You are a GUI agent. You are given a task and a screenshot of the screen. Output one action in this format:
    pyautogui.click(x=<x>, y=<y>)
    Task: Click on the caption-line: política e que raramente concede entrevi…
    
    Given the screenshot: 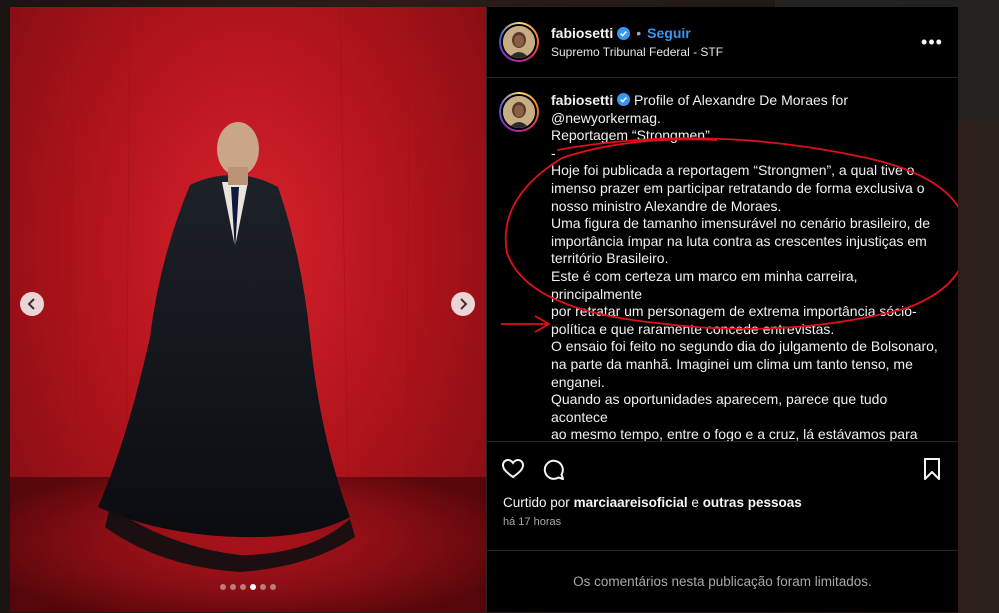 What is the action you would take?
    pyautogui.click(x=693, y=328)
    